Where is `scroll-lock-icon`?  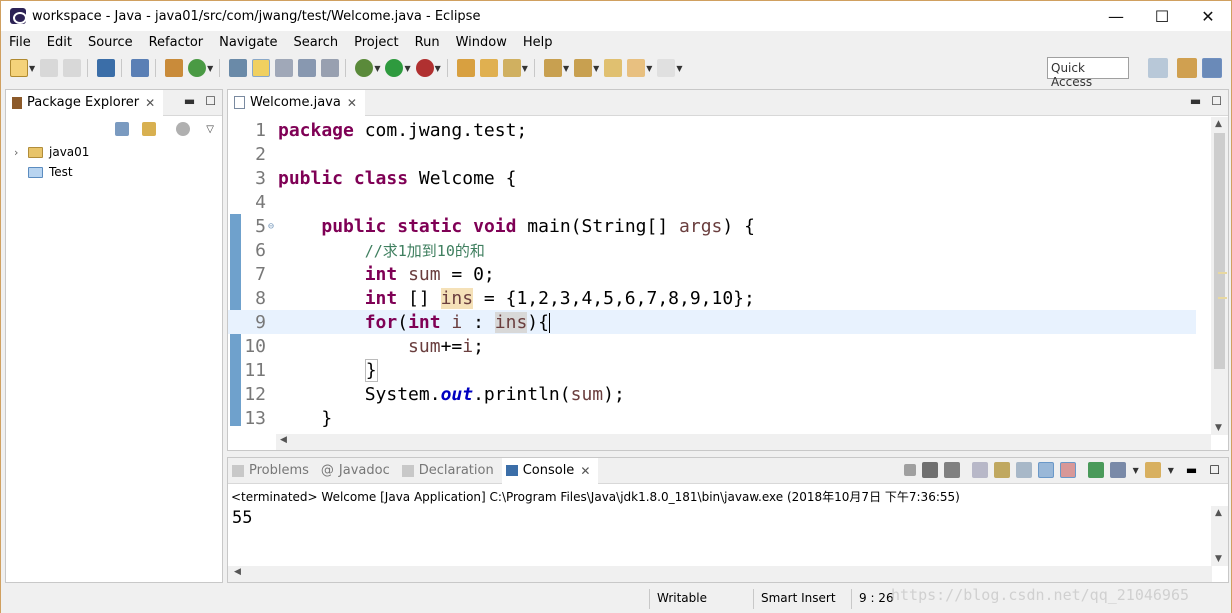 scroll-lock-icon is located at coordinates (1001, 470).